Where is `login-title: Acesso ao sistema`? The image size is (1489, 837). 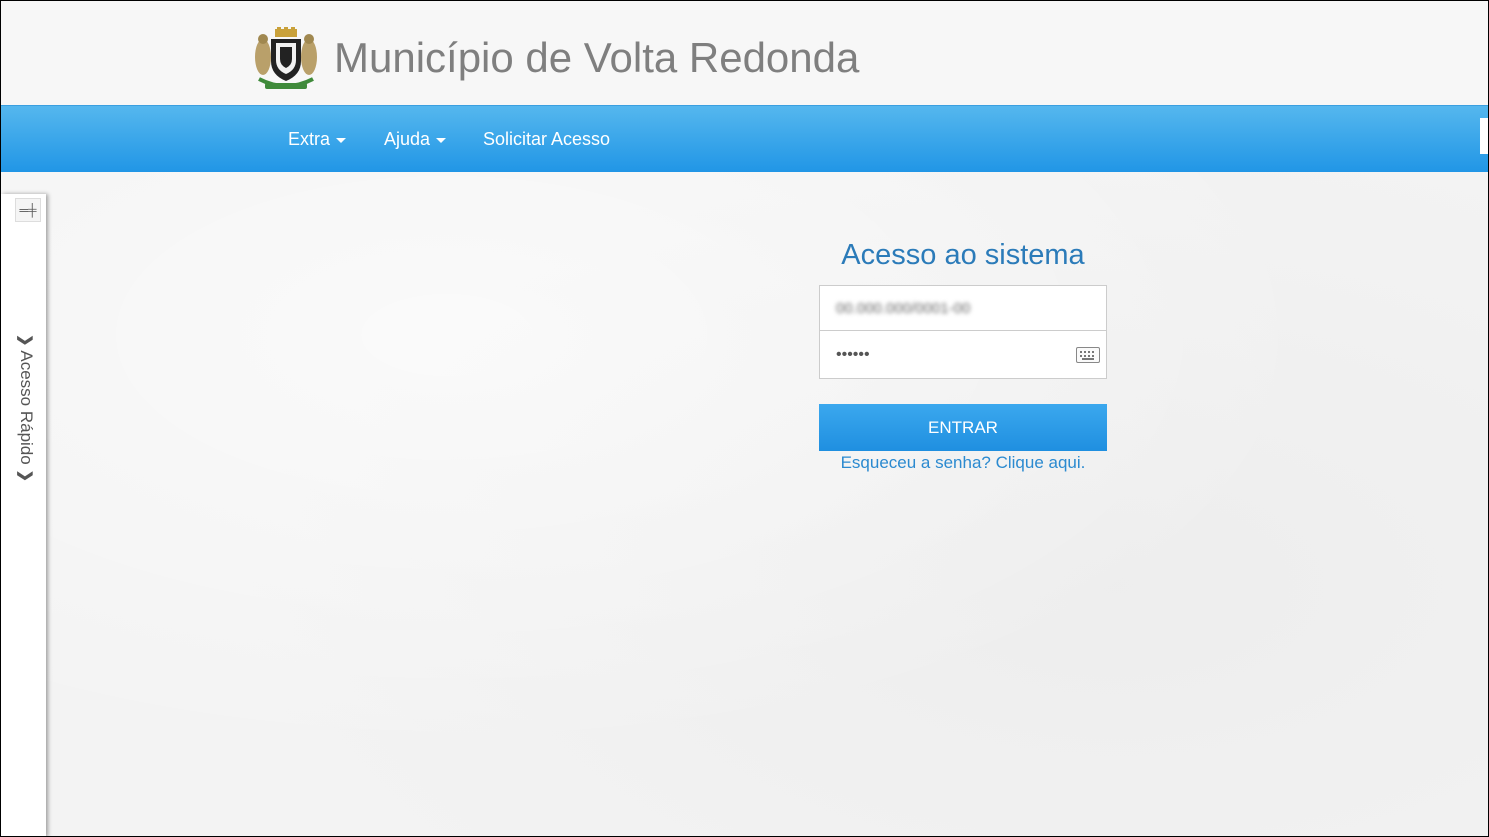 login-title: Acesso ao sistema is located at coordinates (963, 255).